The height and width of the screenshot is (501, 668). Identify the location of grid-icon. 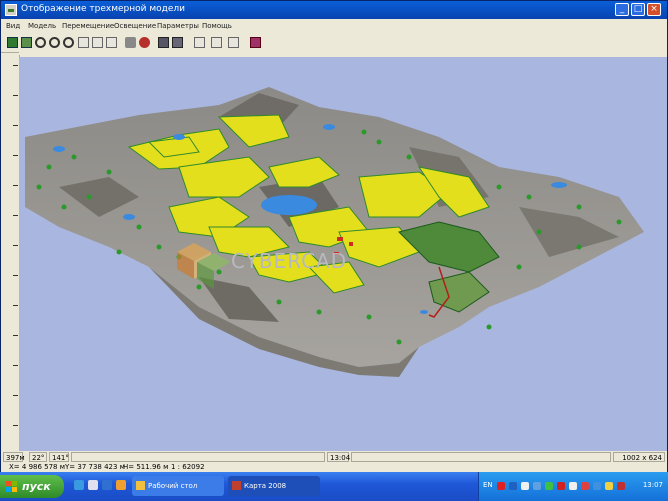
(12, 42).